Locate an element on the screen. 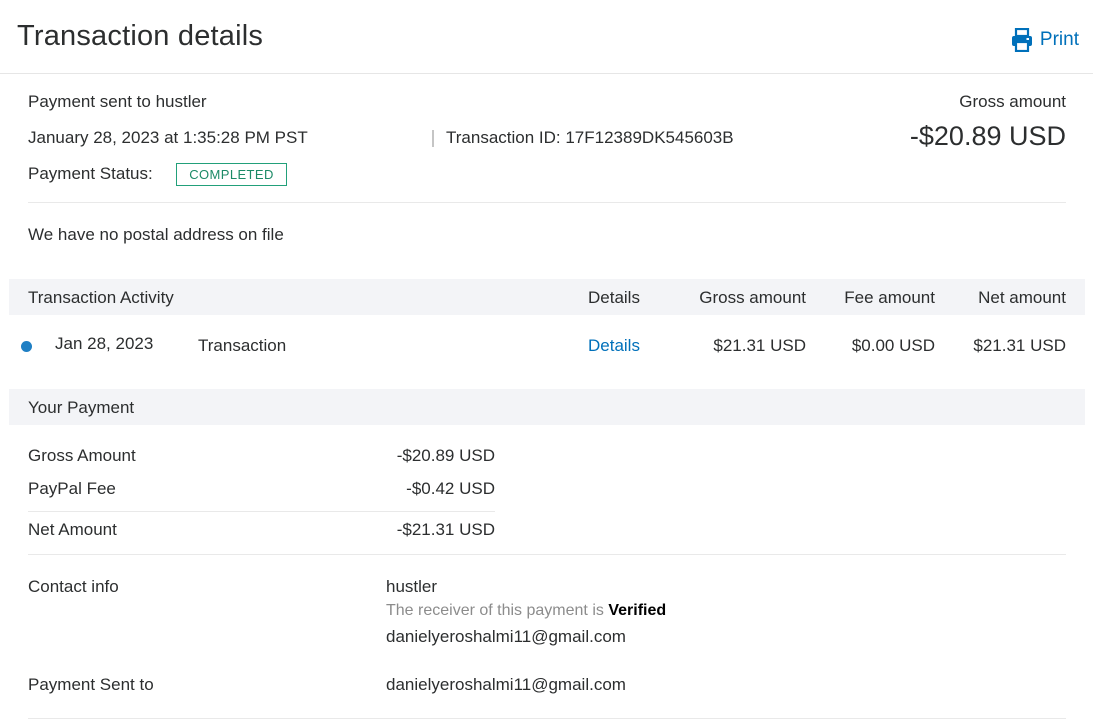 Image resolution: width=1093 pixels, height=723 pixels. gross-amount-row-value: -$20.89 USD is located at coordinates (445, 455).